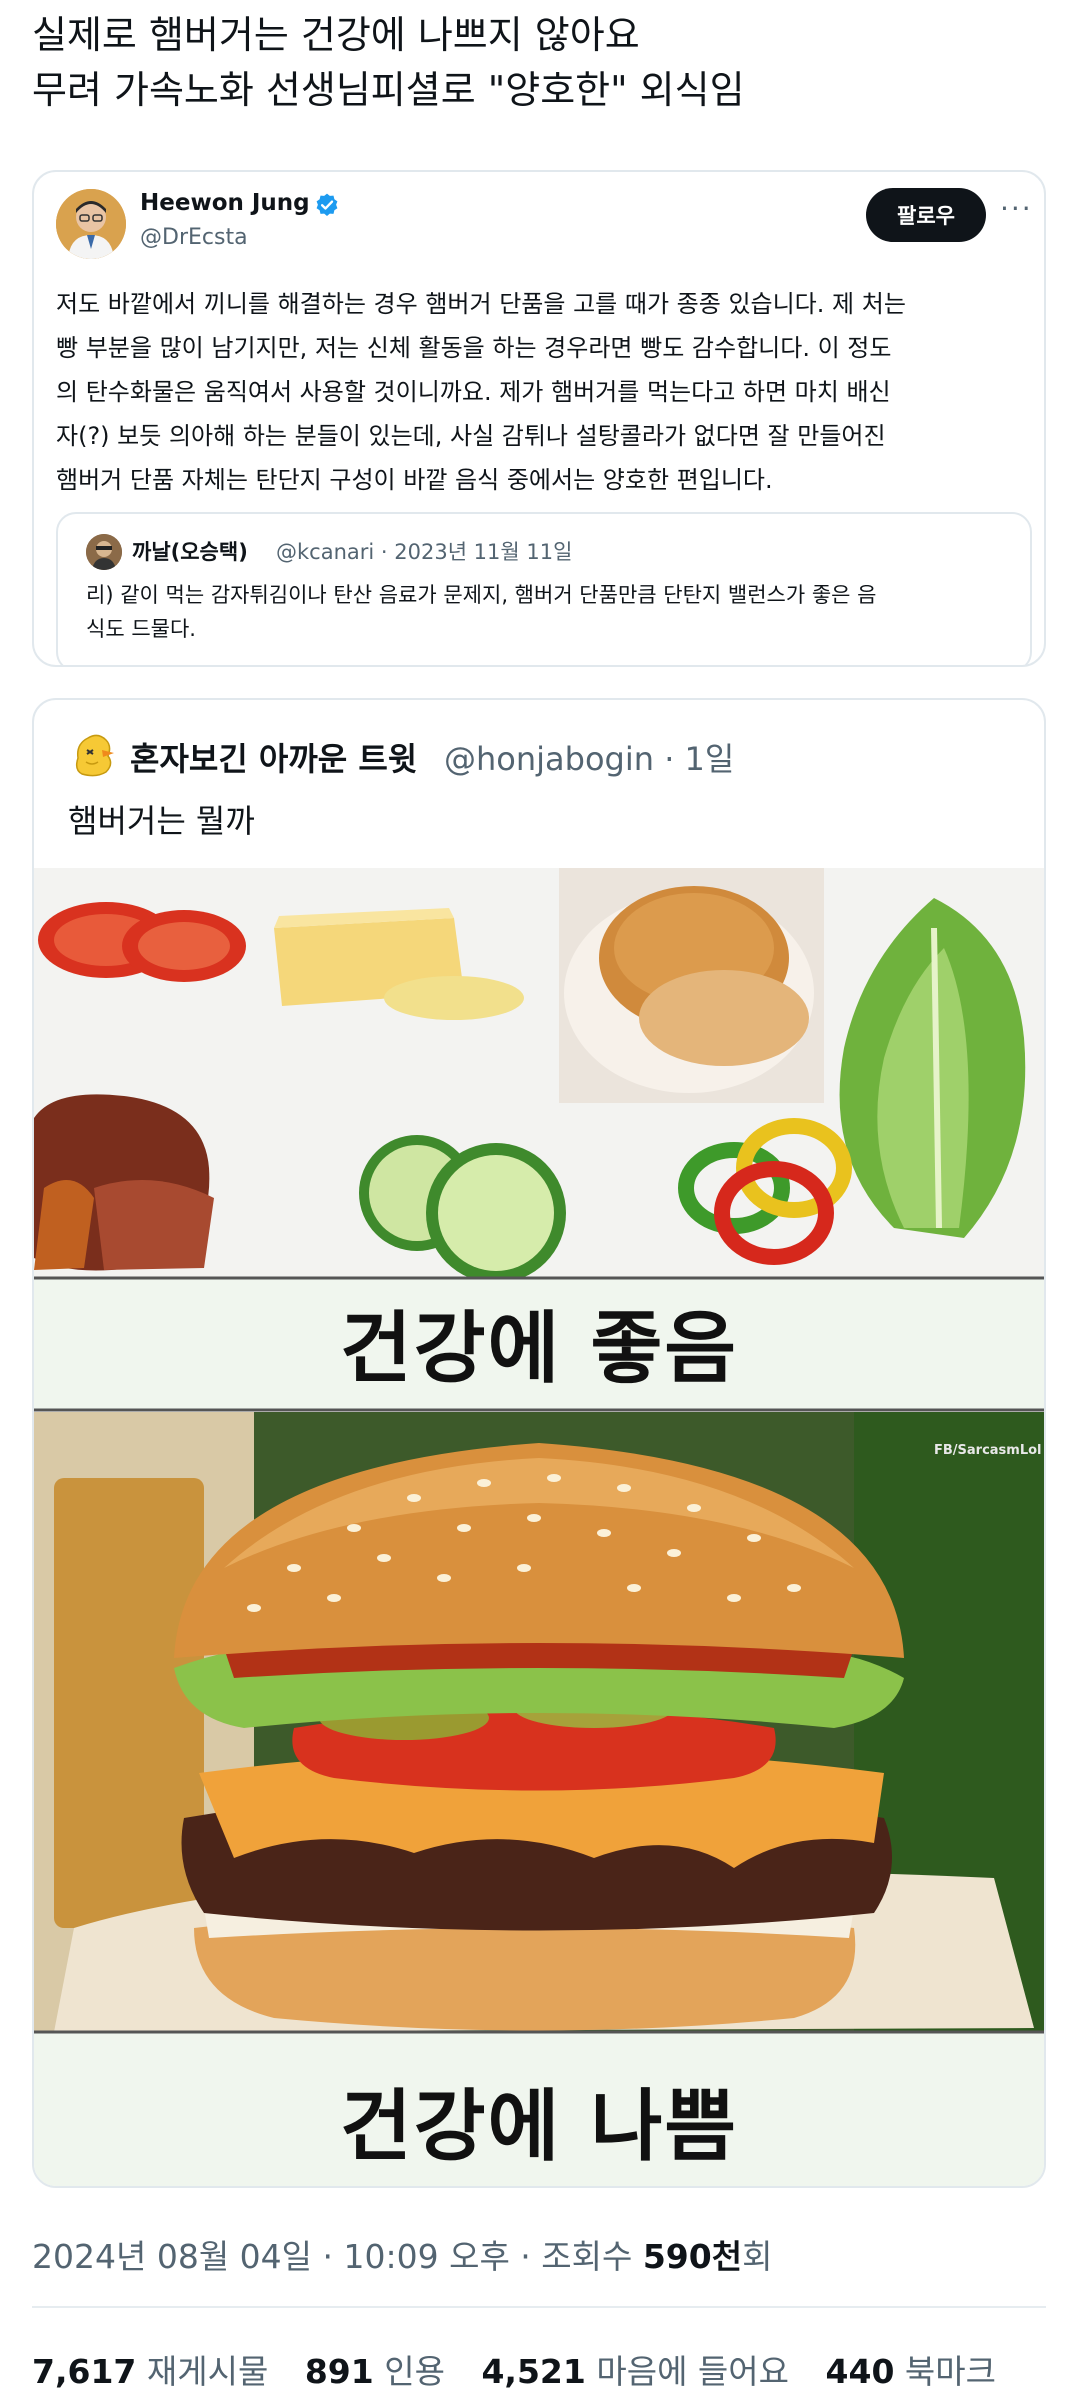  I want to click on stat-reposts: 7,617 재게시물, so click(150, 2369).